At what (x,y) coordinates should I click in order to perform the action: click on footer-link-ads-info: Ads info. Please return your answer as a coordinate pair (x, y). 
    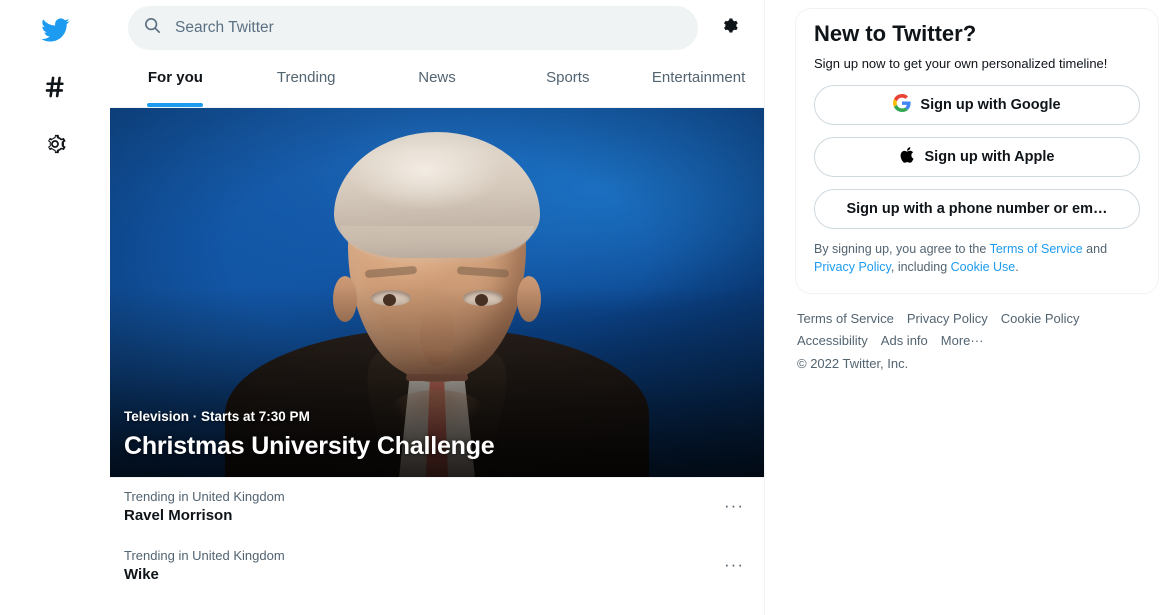
    Looking at the image, I should click on (904, 340).